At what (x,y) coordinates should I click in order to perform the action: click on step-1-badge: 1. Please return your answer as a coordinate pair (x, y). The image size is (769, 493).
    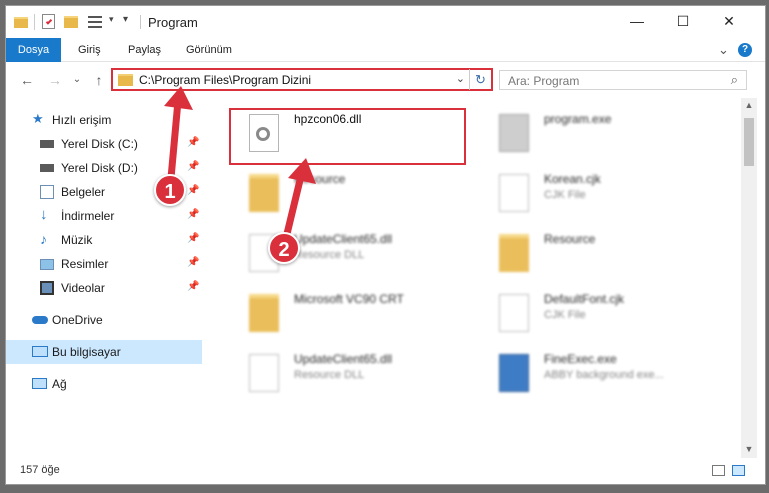
    Looking at the image, I should click on (170, 190).